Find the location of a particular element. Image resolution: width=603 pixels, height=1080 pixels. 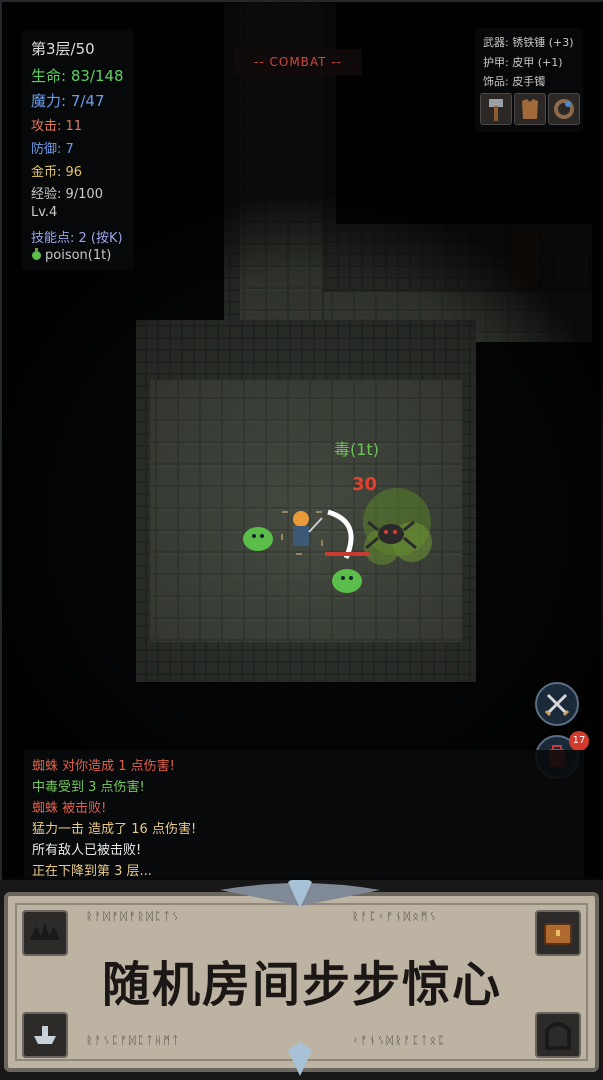

leather-armor-icon is located at coordinates (530, 109).